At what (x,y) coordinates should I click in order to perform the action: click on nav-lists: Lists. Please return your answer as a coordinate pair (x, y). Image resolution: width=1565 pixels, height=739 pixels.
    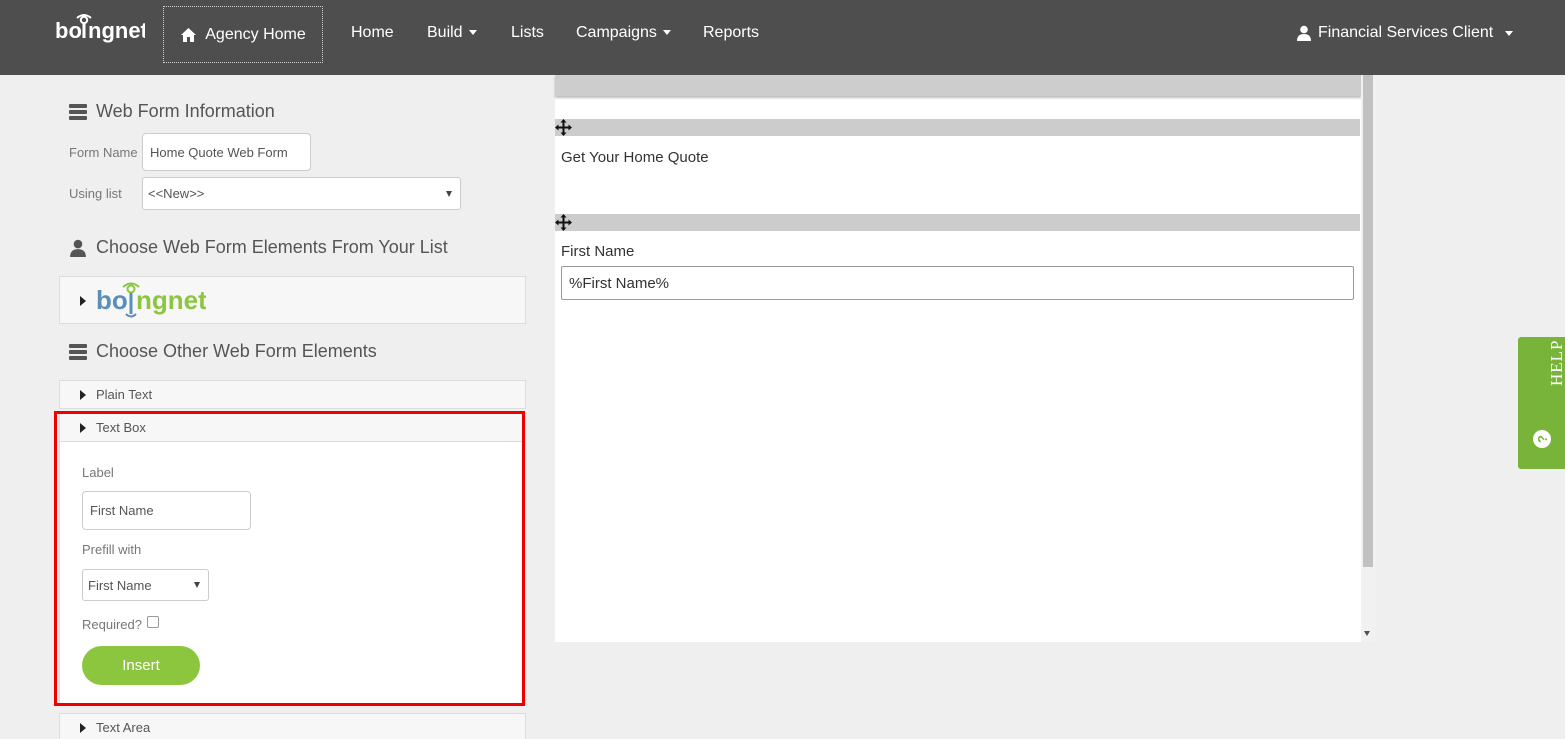
    Looking at the image, I should click on (527, 33).